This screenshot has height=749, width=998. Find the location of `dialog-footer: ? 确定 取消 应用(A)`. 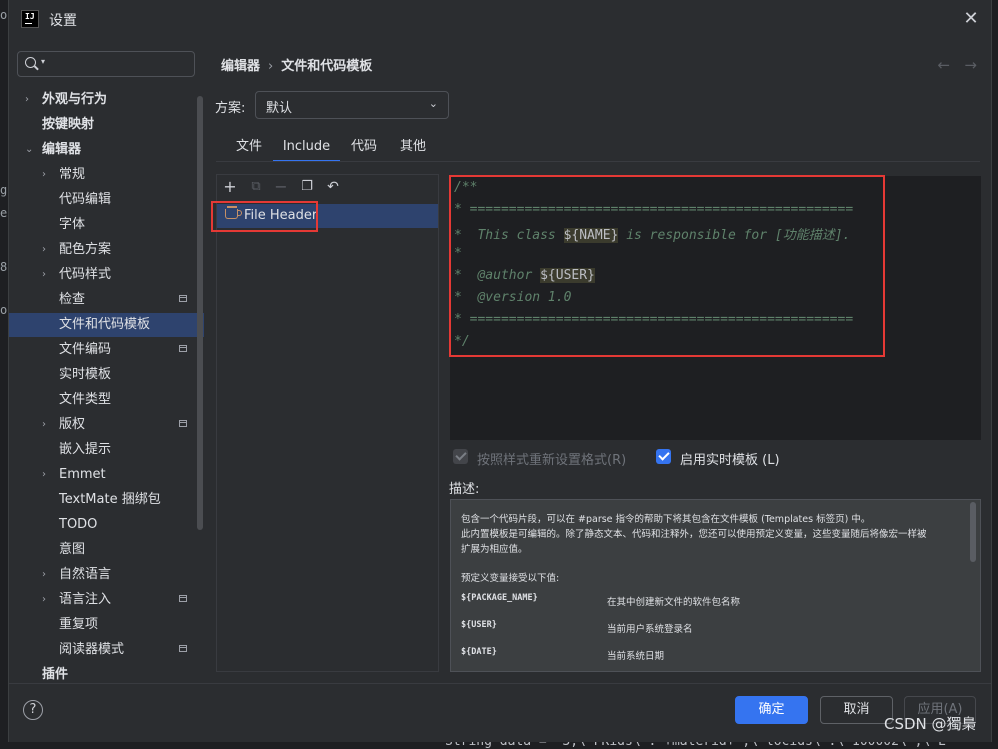

dialog-footer: ? 确定 取消 应用(A) is located at coordinates (500, 713).